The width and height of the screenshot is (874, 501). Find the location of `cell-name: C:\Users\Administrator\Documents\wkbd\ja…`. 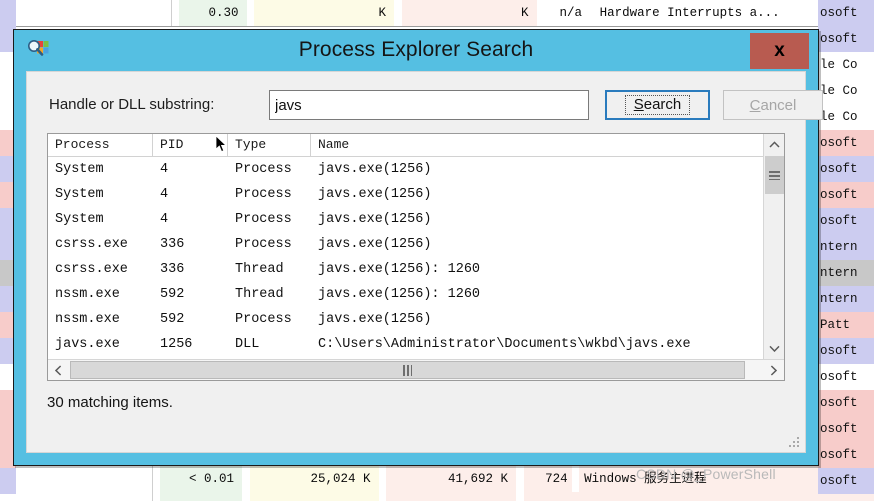

cell-name: C:\Users\Administrator\Documents\wkbd\ja… is located at coordinates (504, 344).